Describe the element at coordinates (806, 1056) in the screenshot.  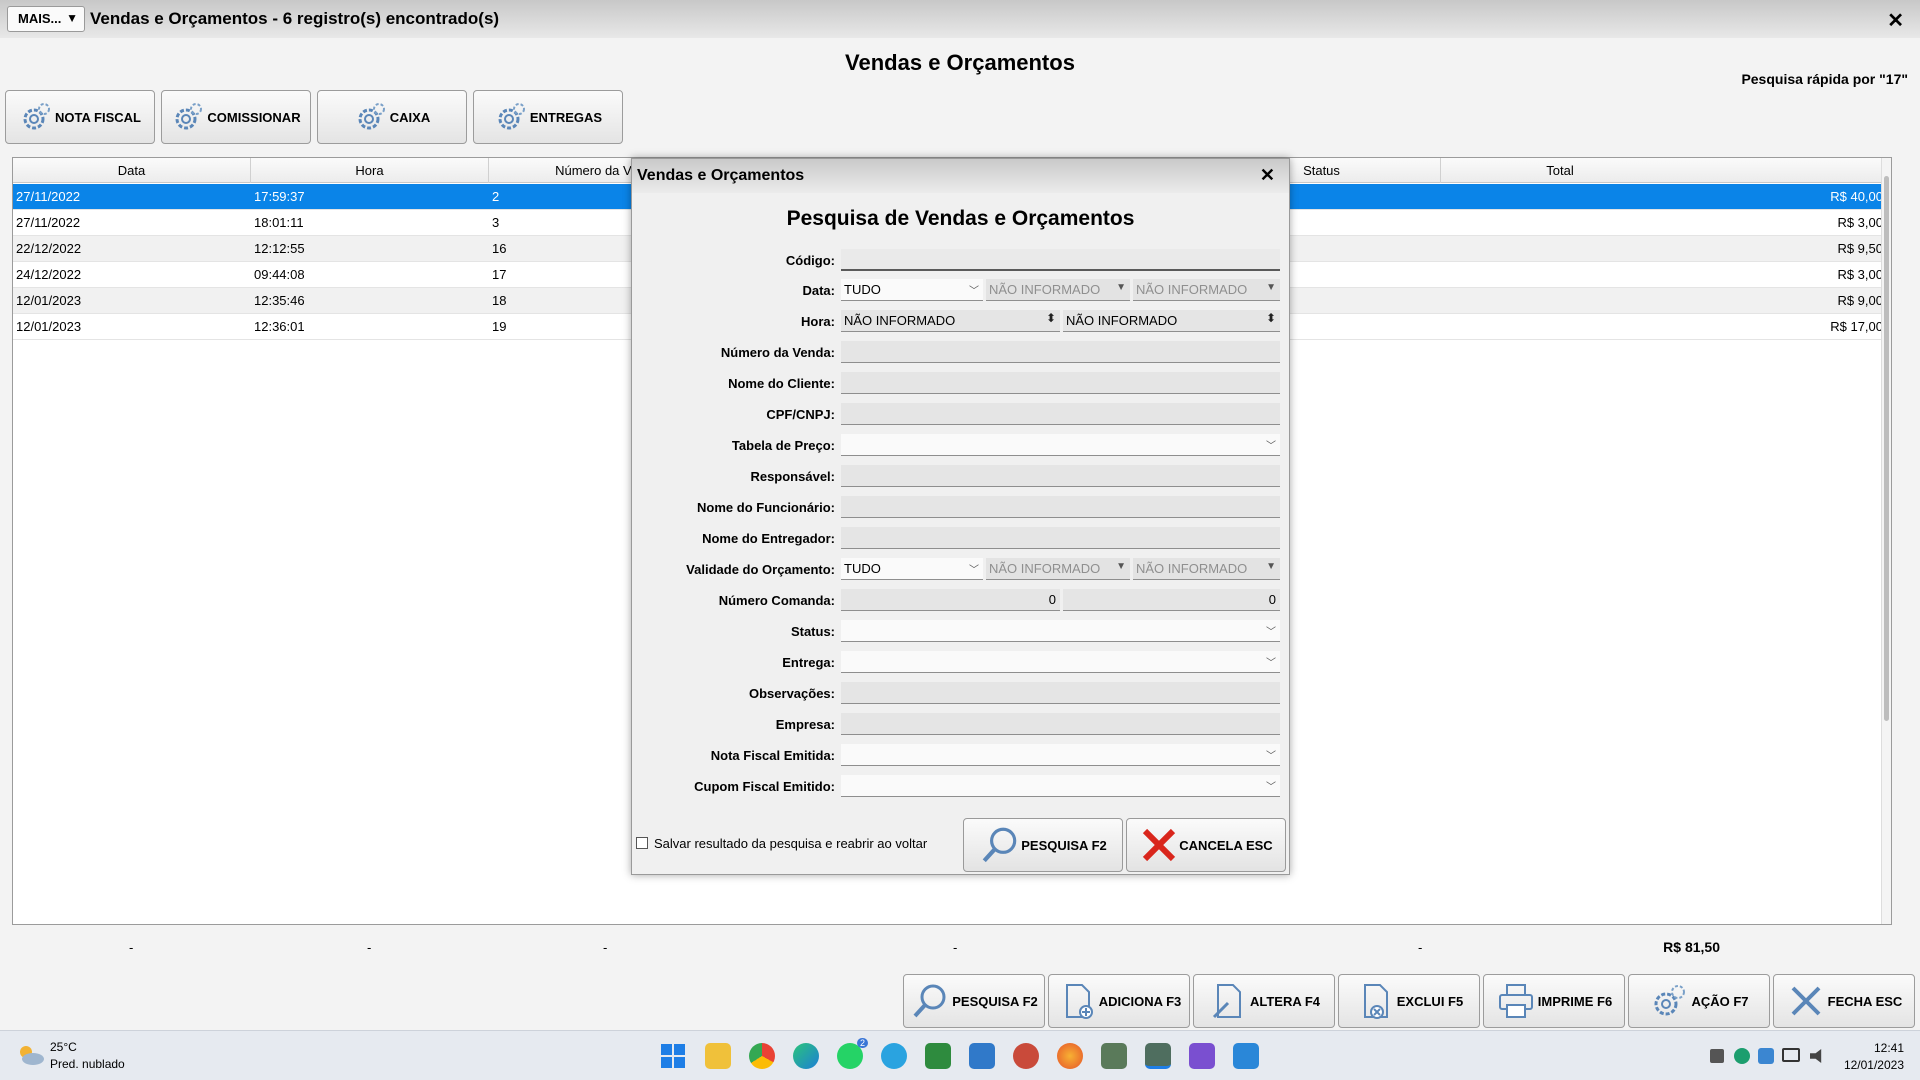
I see `edge-icon` at that location.